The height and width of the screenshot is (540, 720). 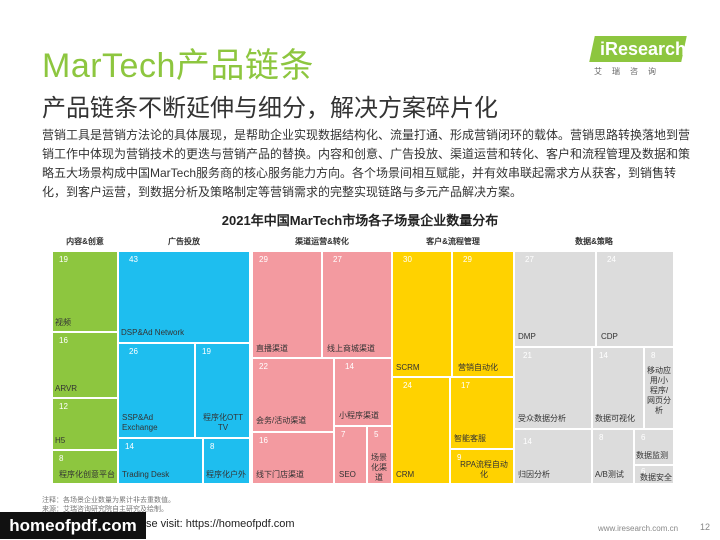 What do you see at coordinates (656, 477) in the screenshot?
I see `cell-label: 数据安全` at bounding box center [656, 477].